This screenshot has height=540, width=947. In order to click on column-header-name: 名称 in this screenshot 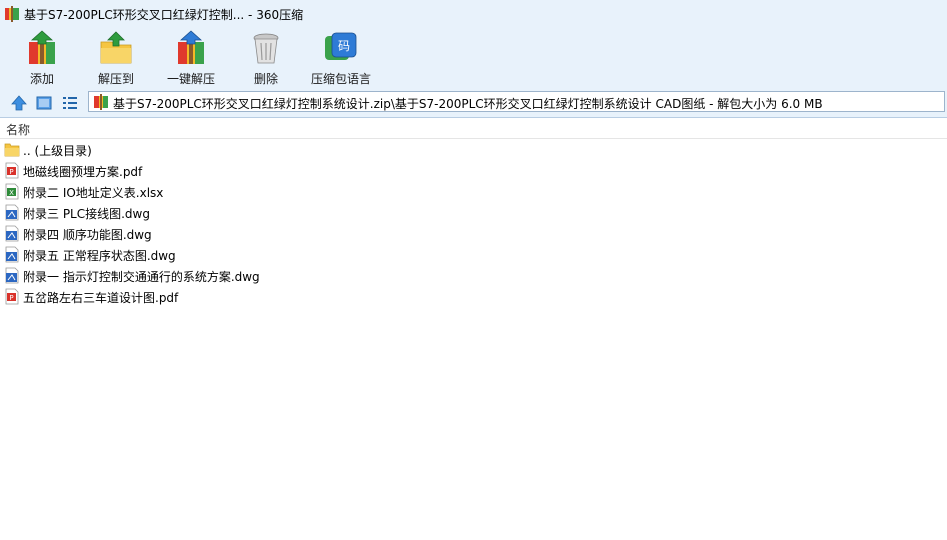, I will do `click(18, 129)`.